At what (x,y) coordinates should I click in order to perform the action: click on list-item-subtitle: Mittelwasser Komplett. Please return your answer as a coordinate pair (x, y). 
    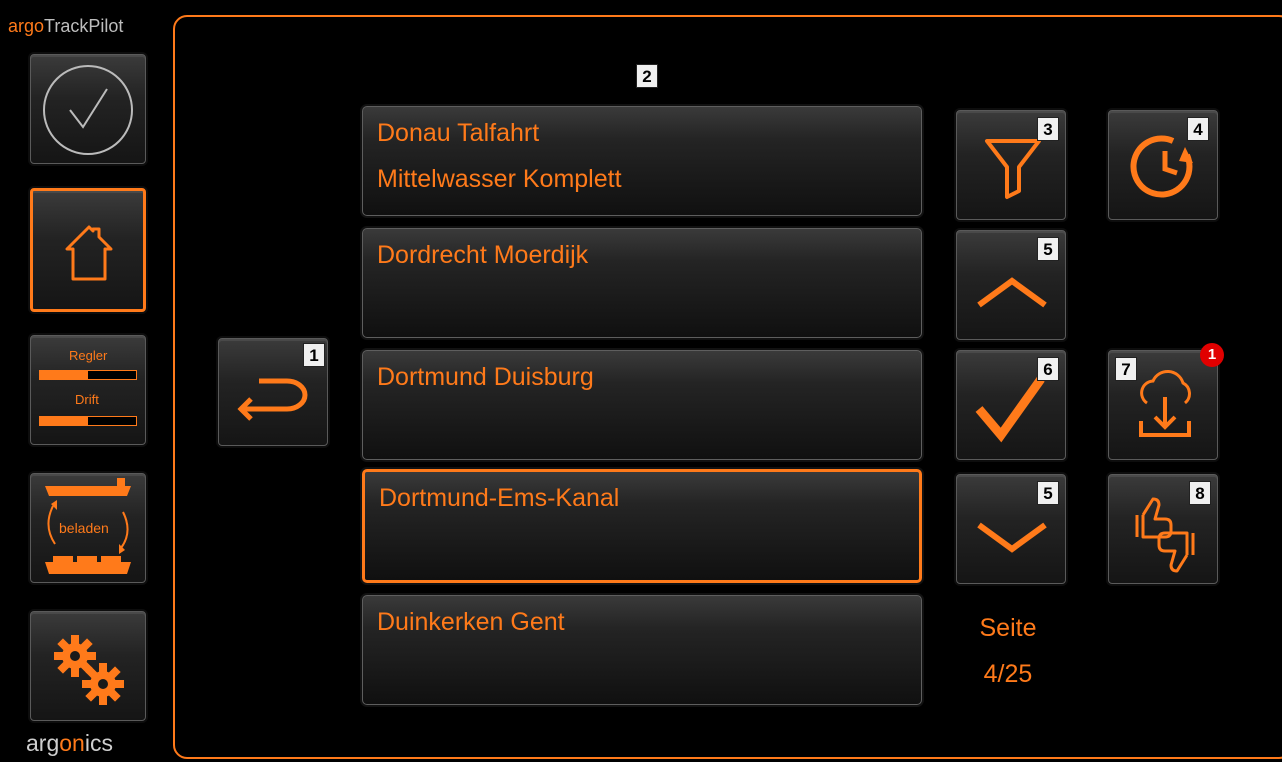
    Looking at the image, I should click on (499, 179).